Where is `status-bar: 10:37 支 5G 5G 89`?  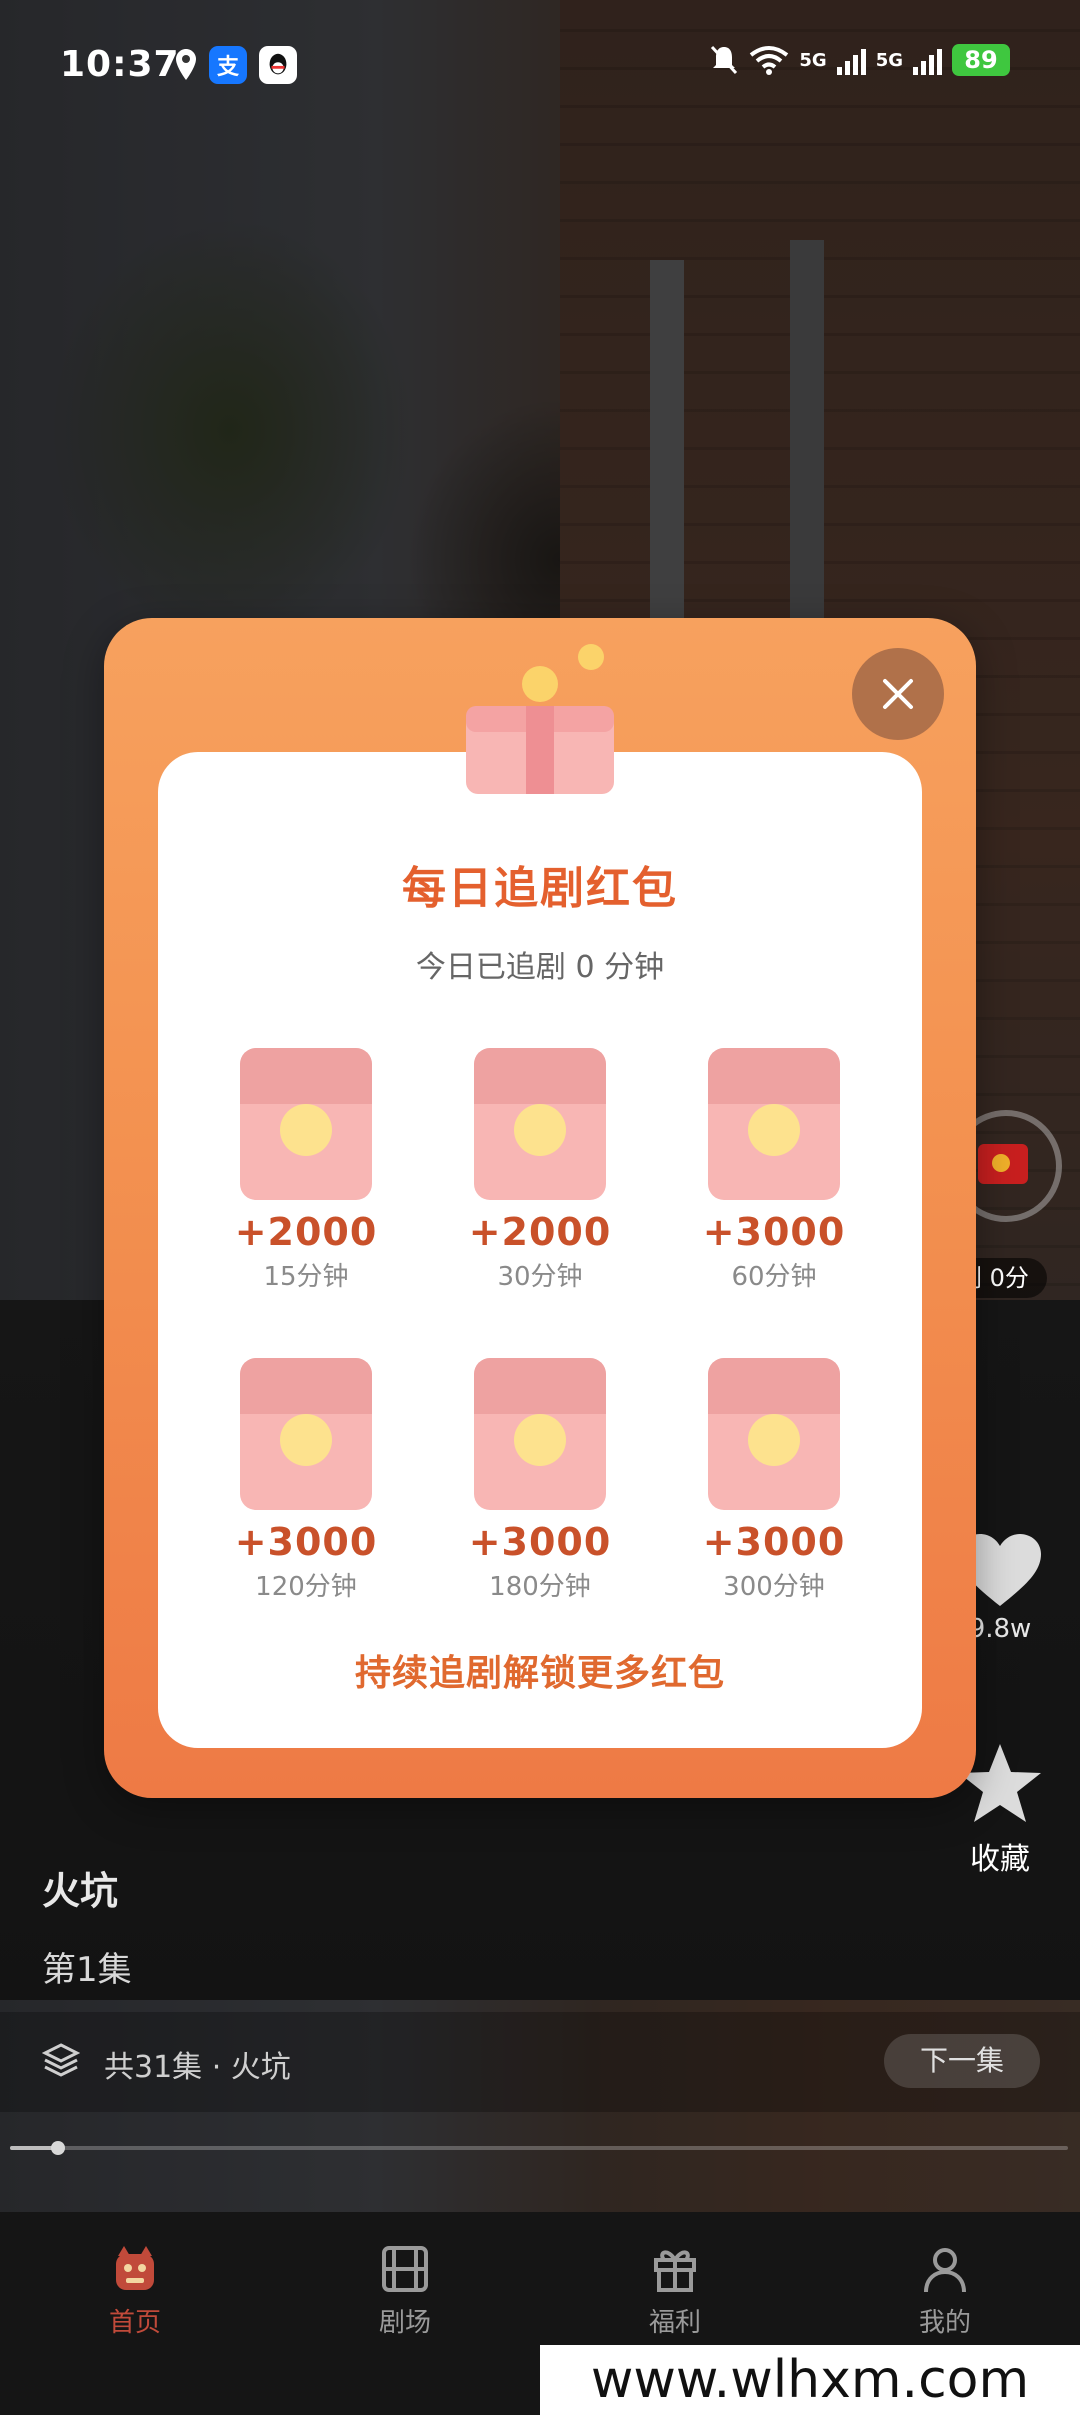 status-bar: 10:37 支 5G 5G 89 is located at coordinates (540, 65).